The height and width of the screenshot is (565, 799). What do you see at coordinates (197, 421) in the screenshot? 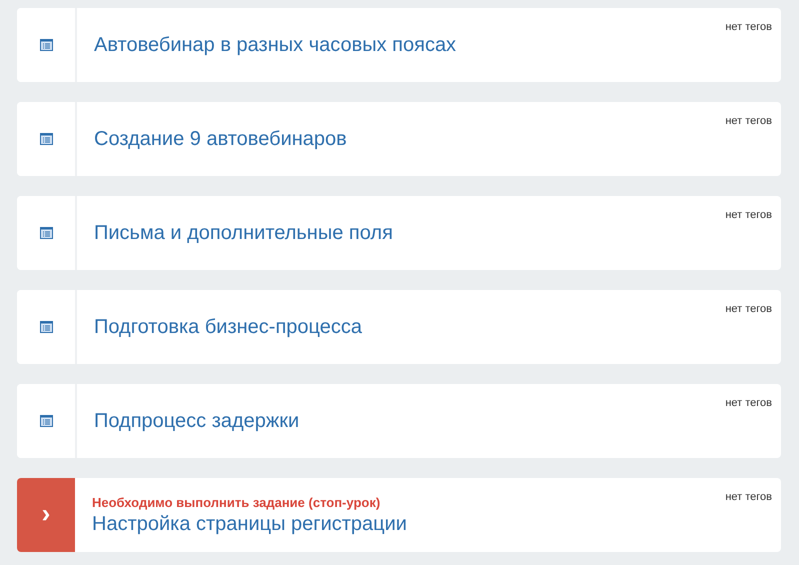
I see `lesson-title: Подпроцесс задержки` at bounding box center [197, 421].